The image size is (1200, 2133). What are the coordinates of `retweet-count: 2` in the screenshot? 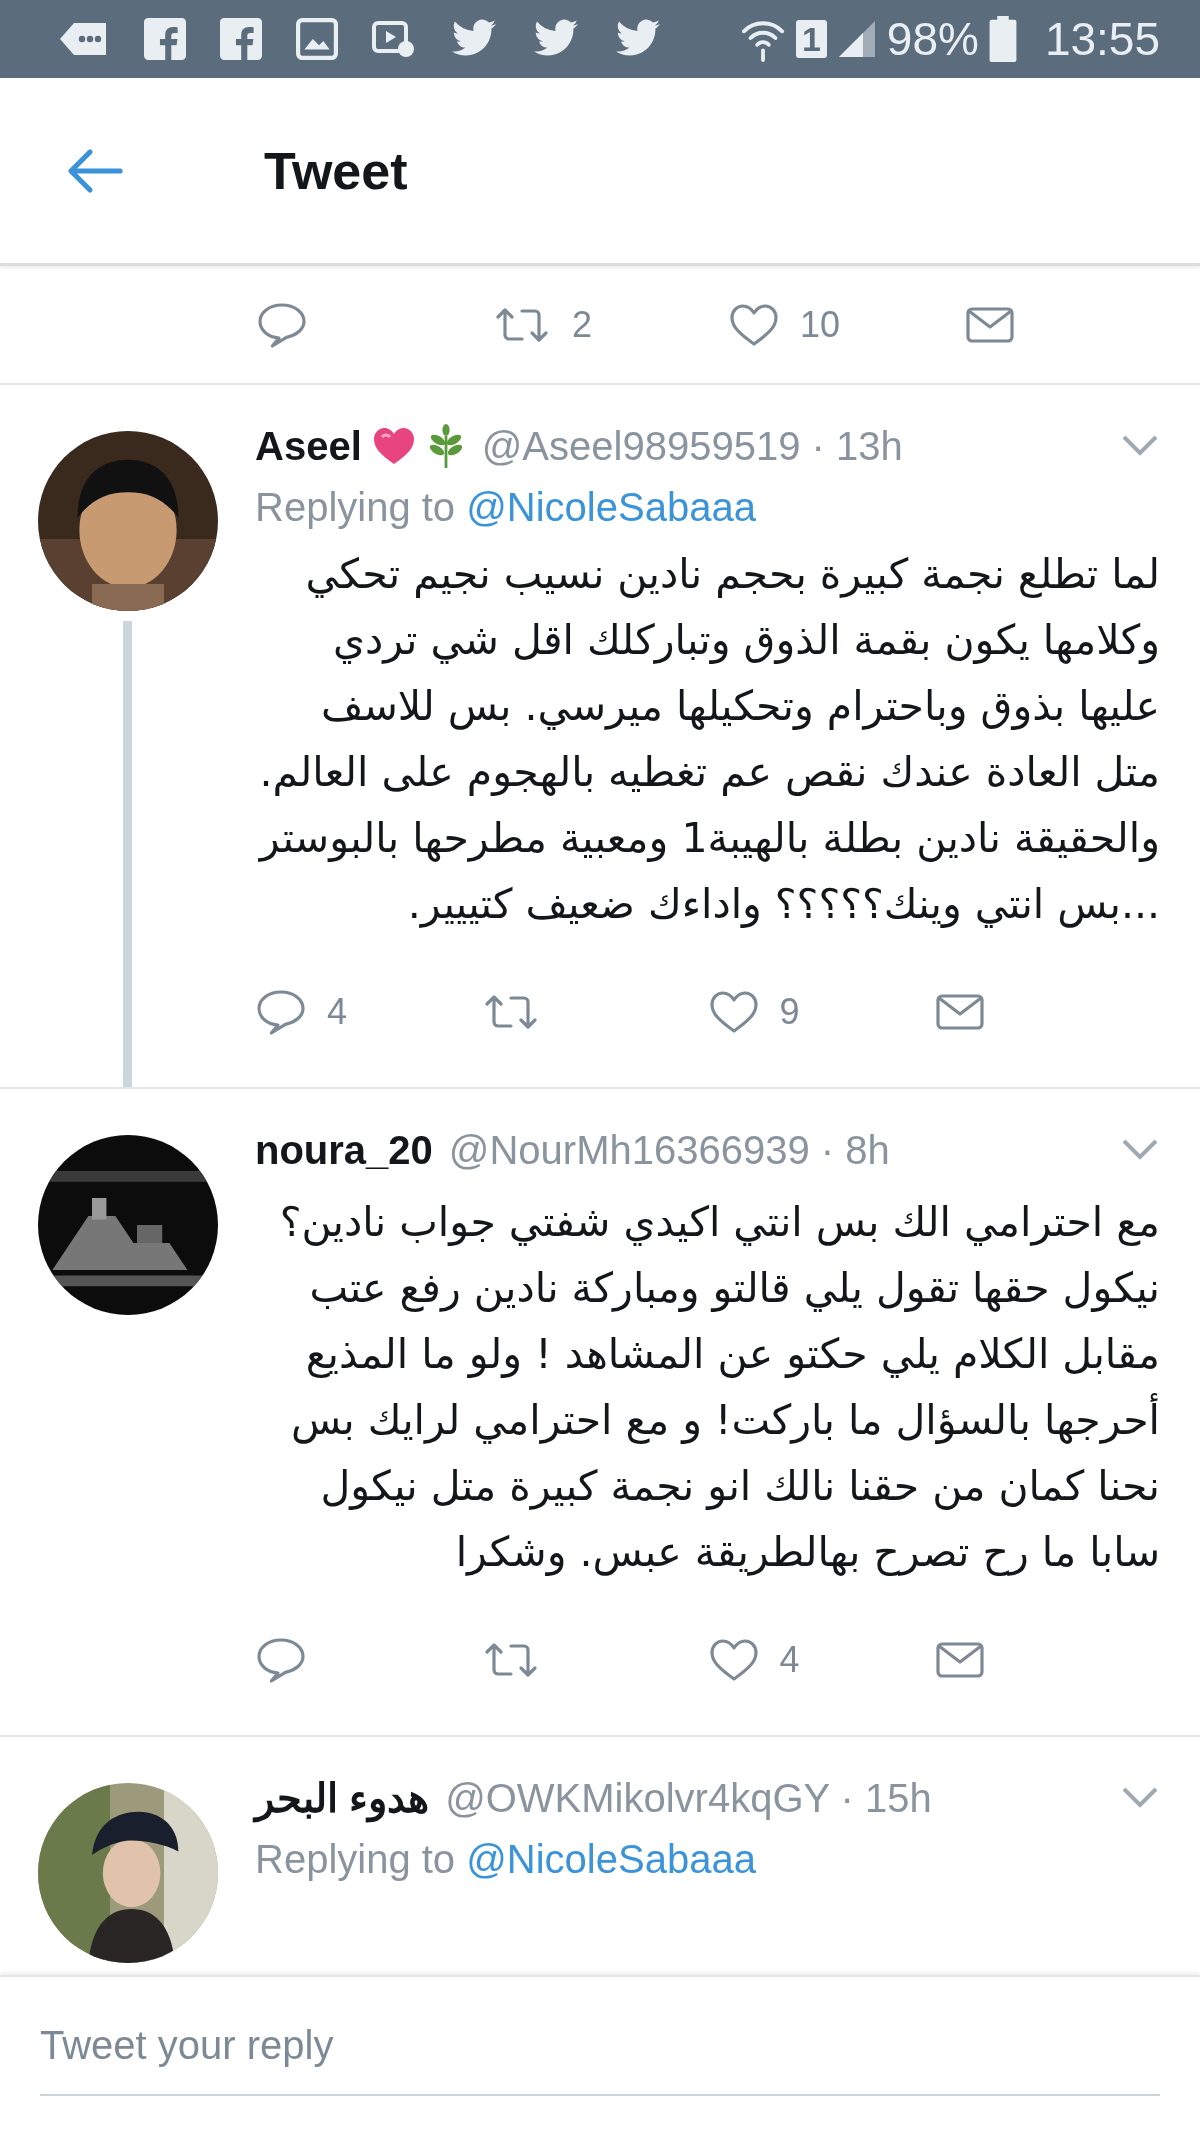 It's located at (582, 324).